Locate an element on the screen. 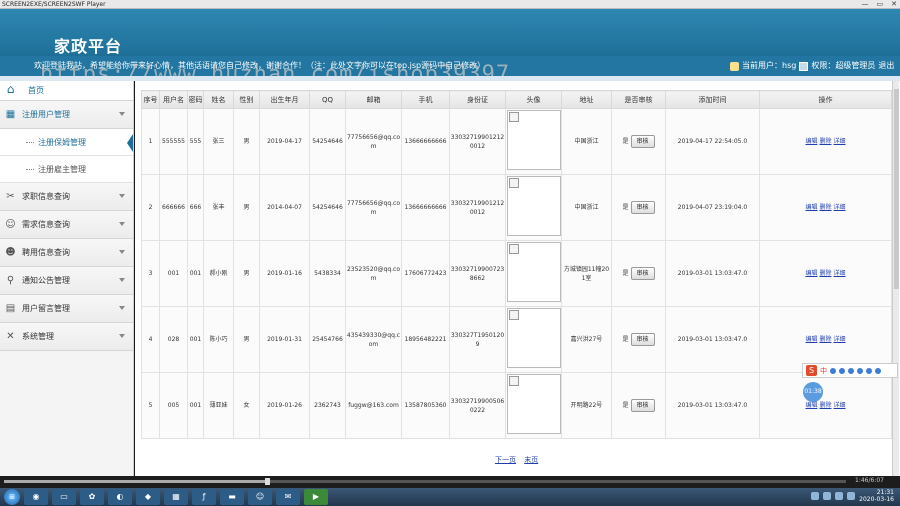  col-header: 是否审核 is located at coordinates (638, 99).